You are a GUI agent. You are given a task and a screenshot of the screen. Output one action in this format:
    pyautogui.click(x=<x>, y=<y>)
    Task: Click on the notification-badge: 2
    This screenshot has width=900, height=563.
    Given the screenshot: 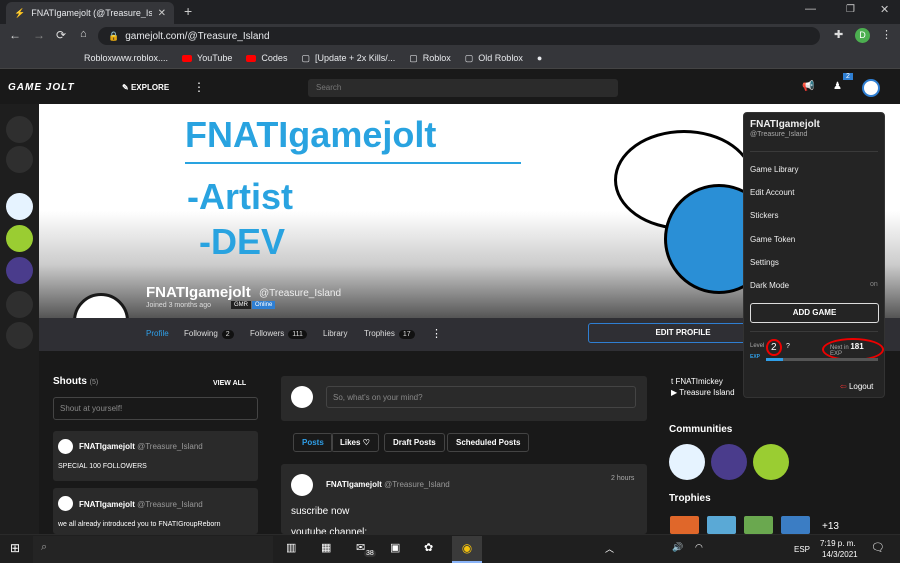 What is the action you would take?
    pyautogui.click(x=848, y=76)
    